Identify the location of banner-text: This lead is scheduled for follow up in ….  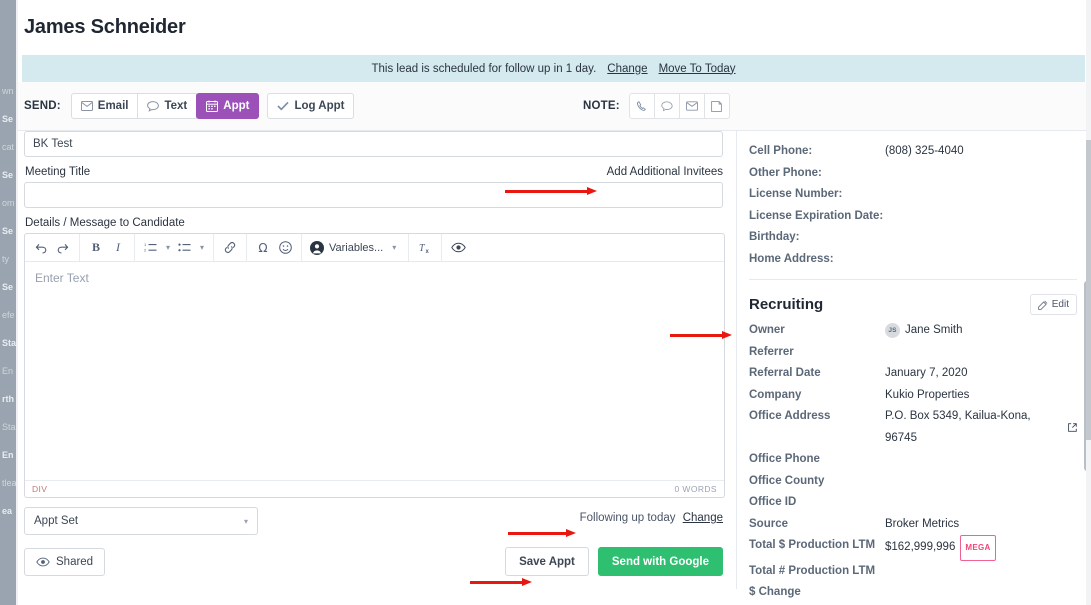
(484, 68).